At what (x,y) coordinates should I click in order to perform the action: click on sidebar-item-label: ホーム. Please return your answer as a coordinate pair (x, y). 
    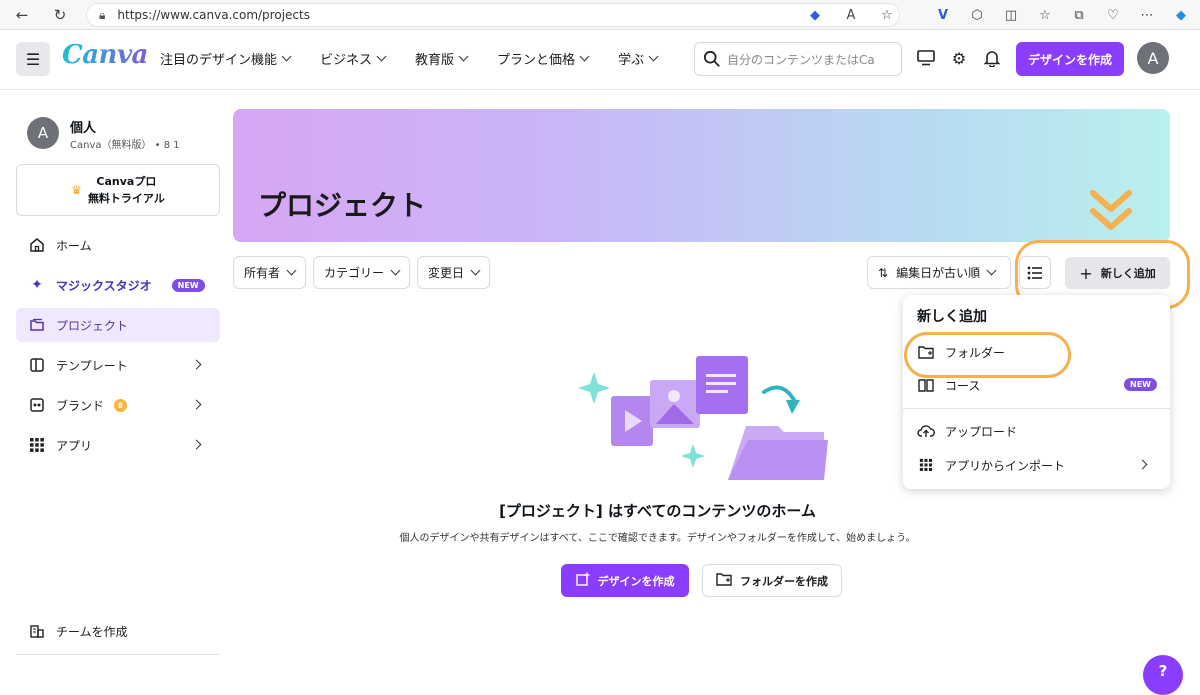
    Looking at the image, I should click on (74, 245).